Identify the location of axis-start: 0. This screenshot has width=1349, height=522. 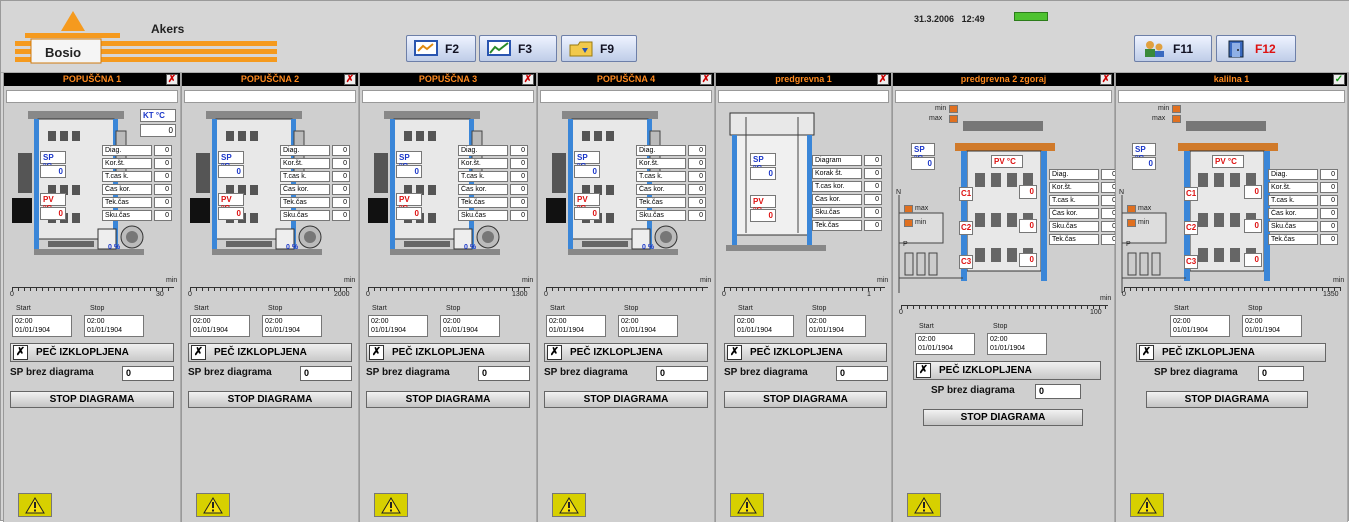
(724, 294).